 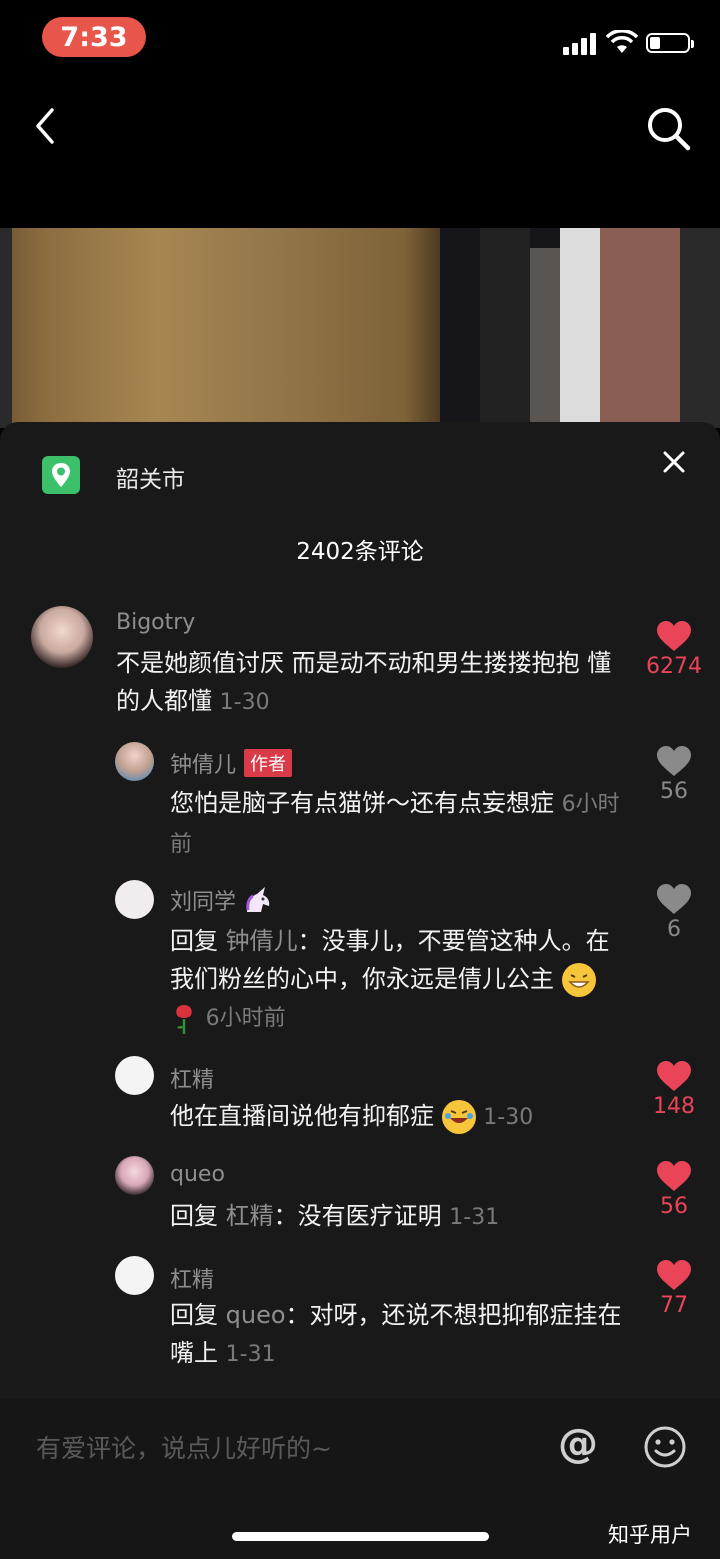 What do you see at coordinates (262, 941) in the screenshot?
I see `reply-to-user: 钟倩儿` at bounding box center [262, 941].